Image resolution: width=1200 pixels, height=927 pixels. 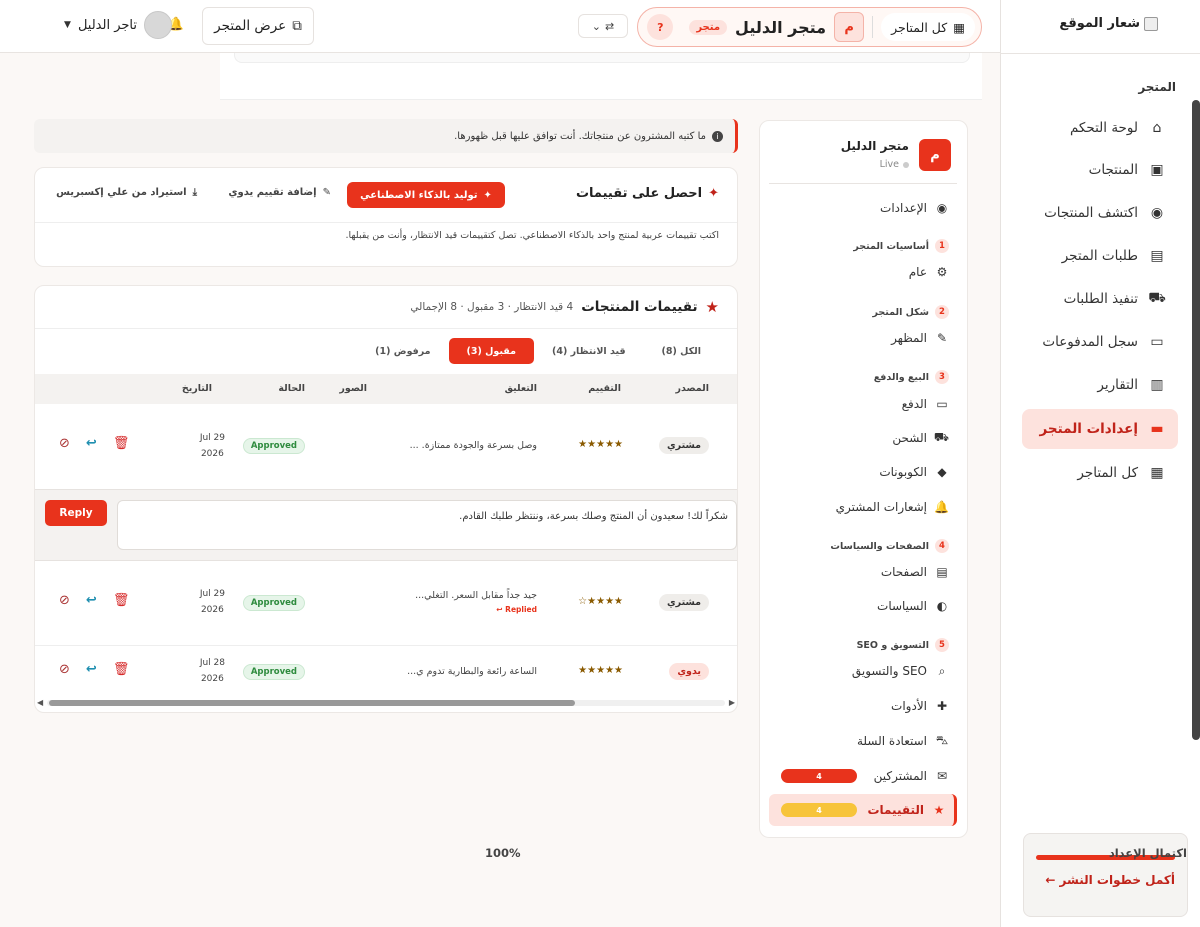 I want to click on sidebar-item-payments-log: ▭ سجل المدفوعات, so click(x=1100, y=342).